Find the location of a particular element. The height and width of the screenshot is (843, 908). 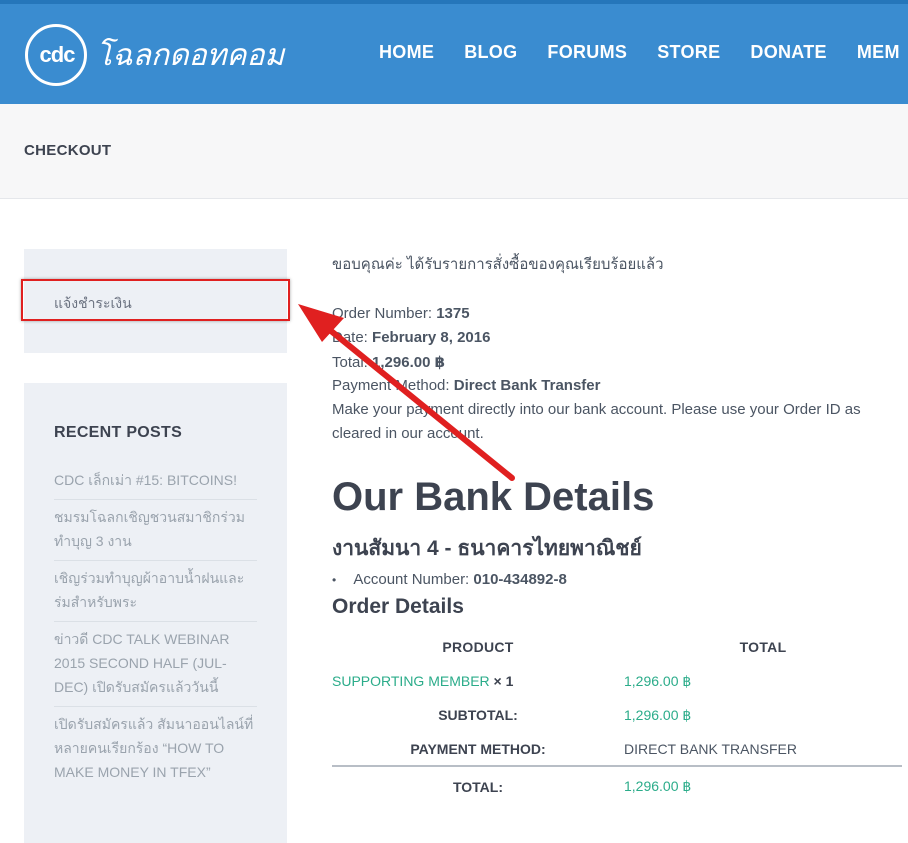

logo-text: cdc is located at coordinates (57, 54).